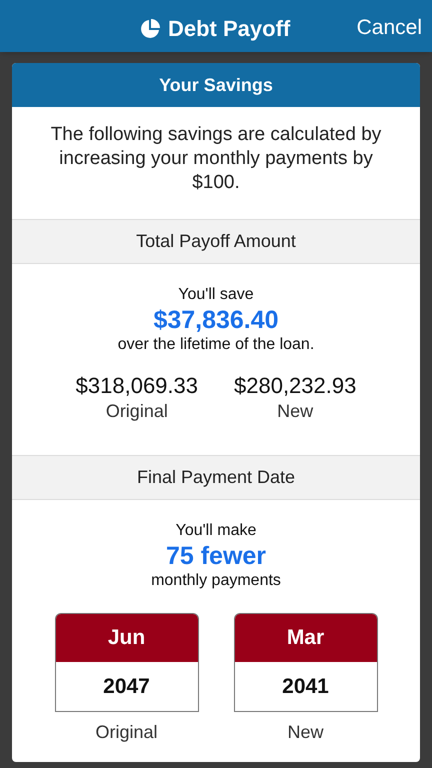 This screenshot has height=768, width=432. What do you see at coordinates (216, 477) in the screenshot?
I see `section-heading: Final Payment Date` at bounding box center [216, 477].